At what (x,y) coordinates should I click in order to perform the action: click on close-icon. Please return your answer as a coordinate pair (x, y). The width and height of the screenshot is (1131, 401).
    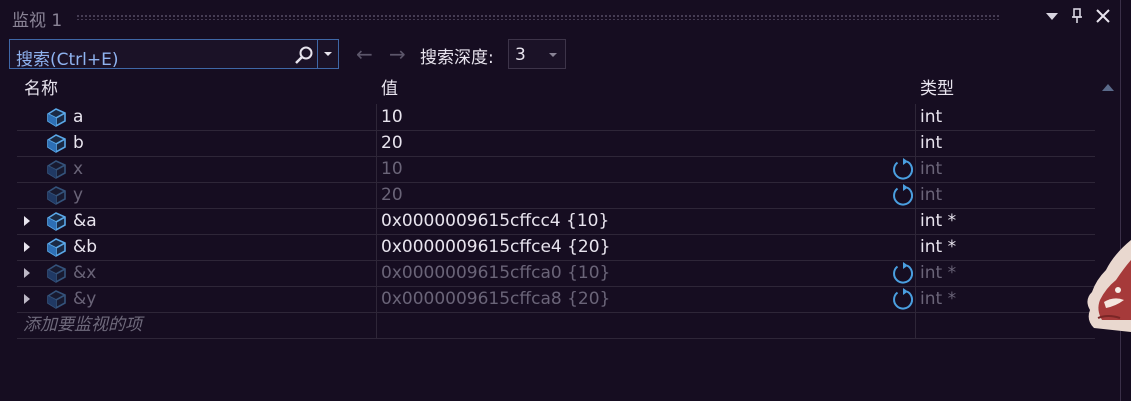
    Looking at the image, I should click on (1103, 16).